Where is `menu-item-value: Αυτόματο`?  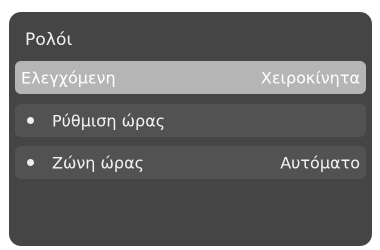
menu-item-value: Αυτόματο is located at coordinates (320, 162).